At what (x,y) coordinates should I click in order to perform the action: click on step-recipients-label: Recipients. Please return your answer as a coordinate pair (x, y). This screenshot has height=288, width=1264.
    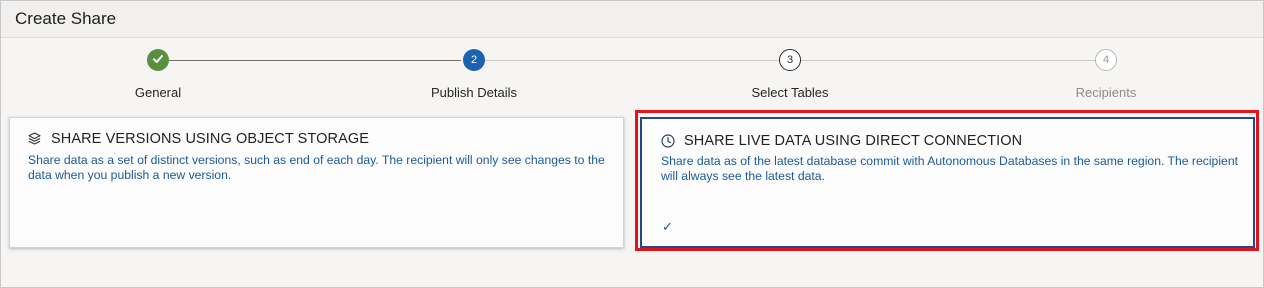
    Looking at the image, I should click on (1106, 92).